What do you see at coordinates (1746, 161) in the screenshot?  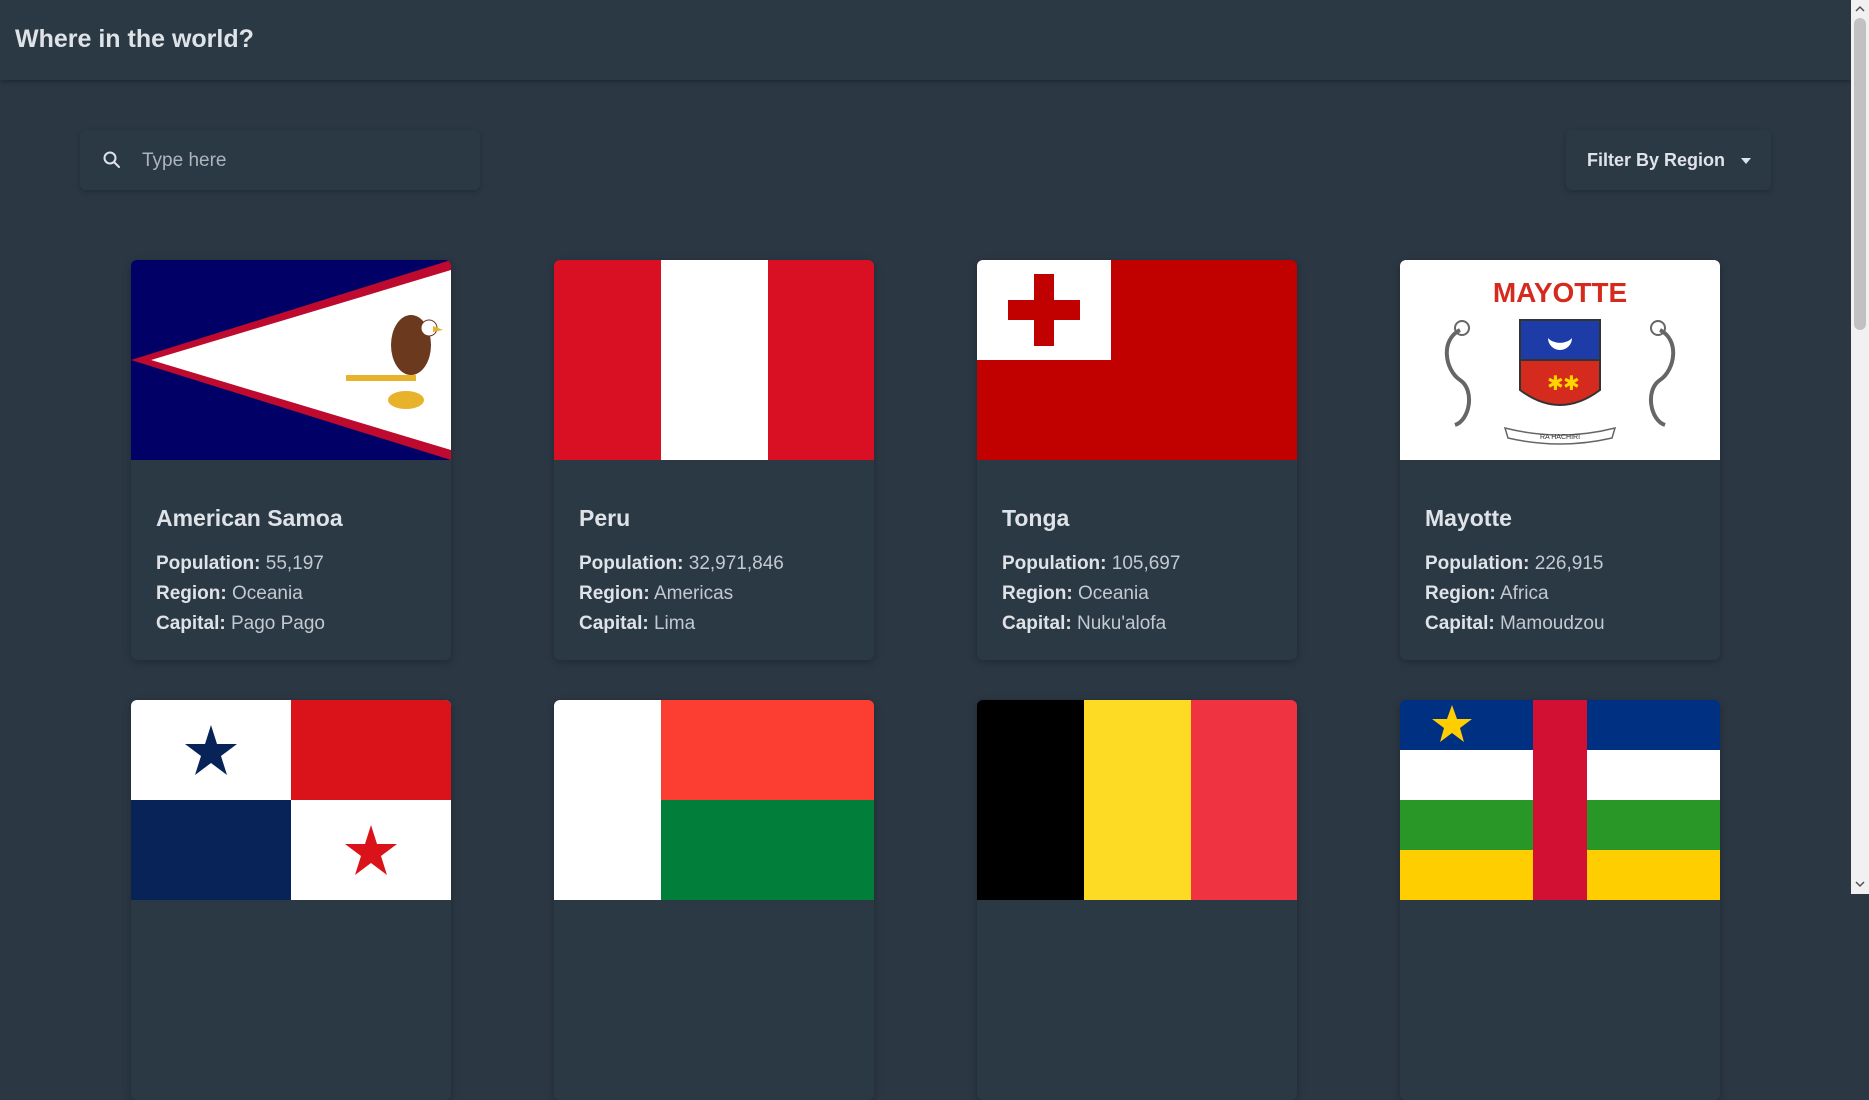 I see `caret-down-icon` at bounding box center [1746, 161].